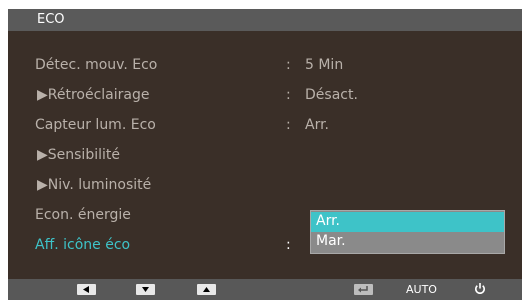  I want to click on left-arrow-key, so click(86, 289).